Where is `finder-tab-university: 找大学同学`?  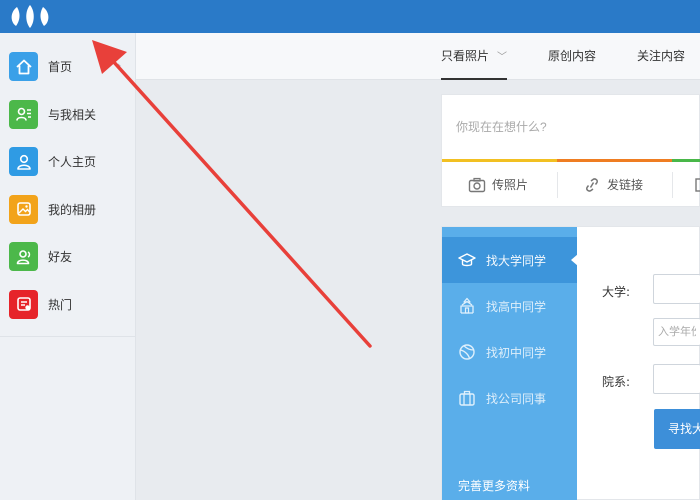 finder-tab-university: 找大学同学 is located at coordinates (510, 260).